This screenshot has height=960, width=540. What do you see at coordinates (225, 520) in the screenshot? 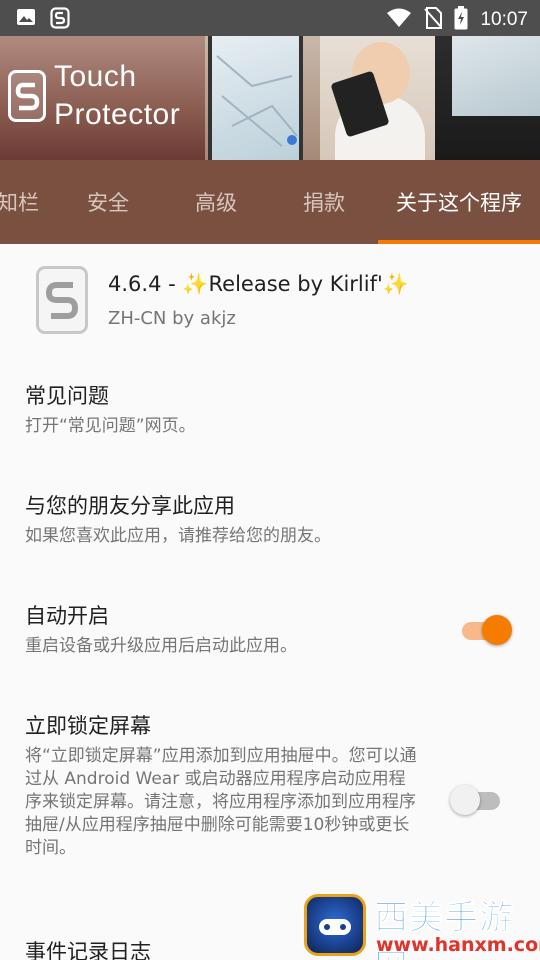
I see `pref-share-app: 与您的朋友分享此应用 如果您喜欢此应用，请推荐给您的朋友。` at bounding box center [225, 520].